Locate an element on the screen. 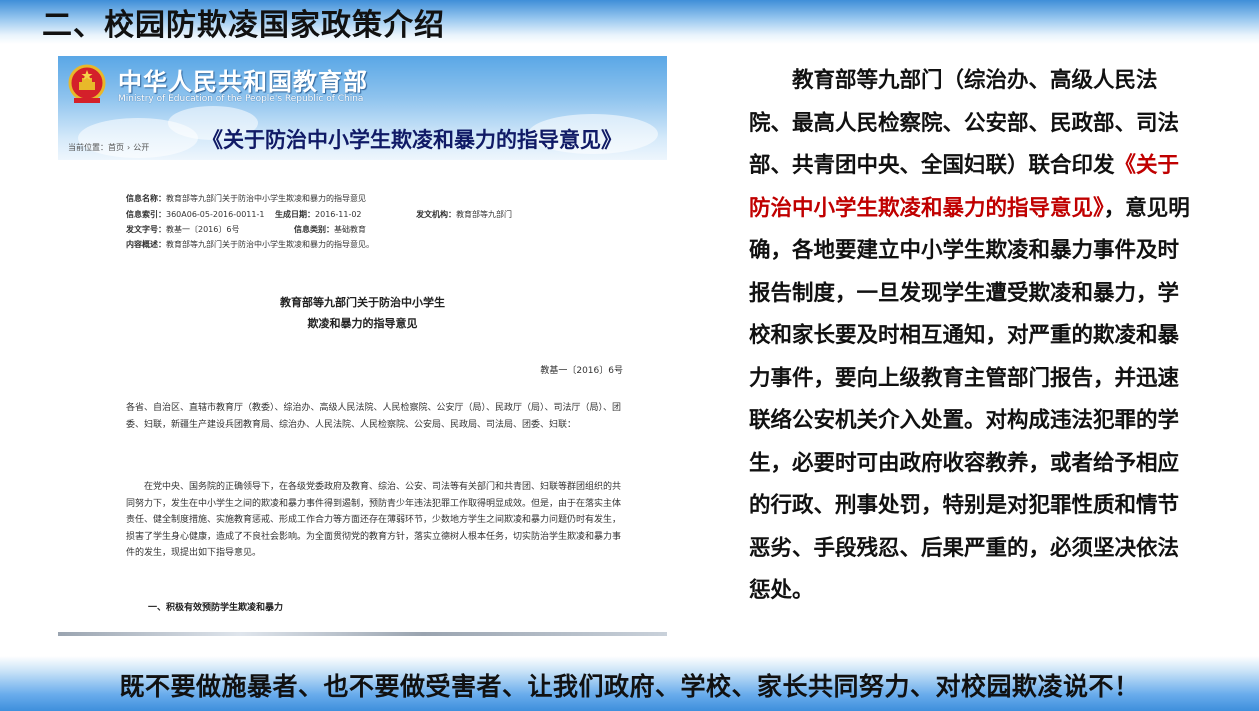 The height and width of the screenshot is (711, 1259). meta-row-name: 信息名称：教育部等九部门关于防治中小学生欺凌和暴力的指导意见 is located at coordinates (246, 198).